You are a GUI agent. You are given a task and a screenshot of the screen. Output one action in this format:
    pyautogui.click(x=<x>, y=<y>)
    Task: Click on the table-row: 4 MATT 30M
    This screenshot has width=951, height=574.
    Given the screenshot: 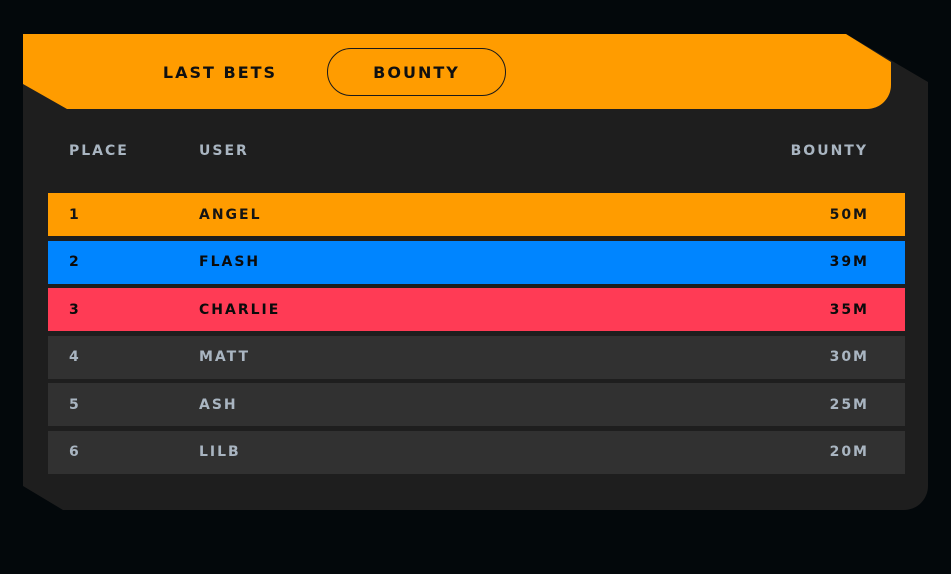 What is the action you would take?
    pyautogui.click(x=476, y=357)
    